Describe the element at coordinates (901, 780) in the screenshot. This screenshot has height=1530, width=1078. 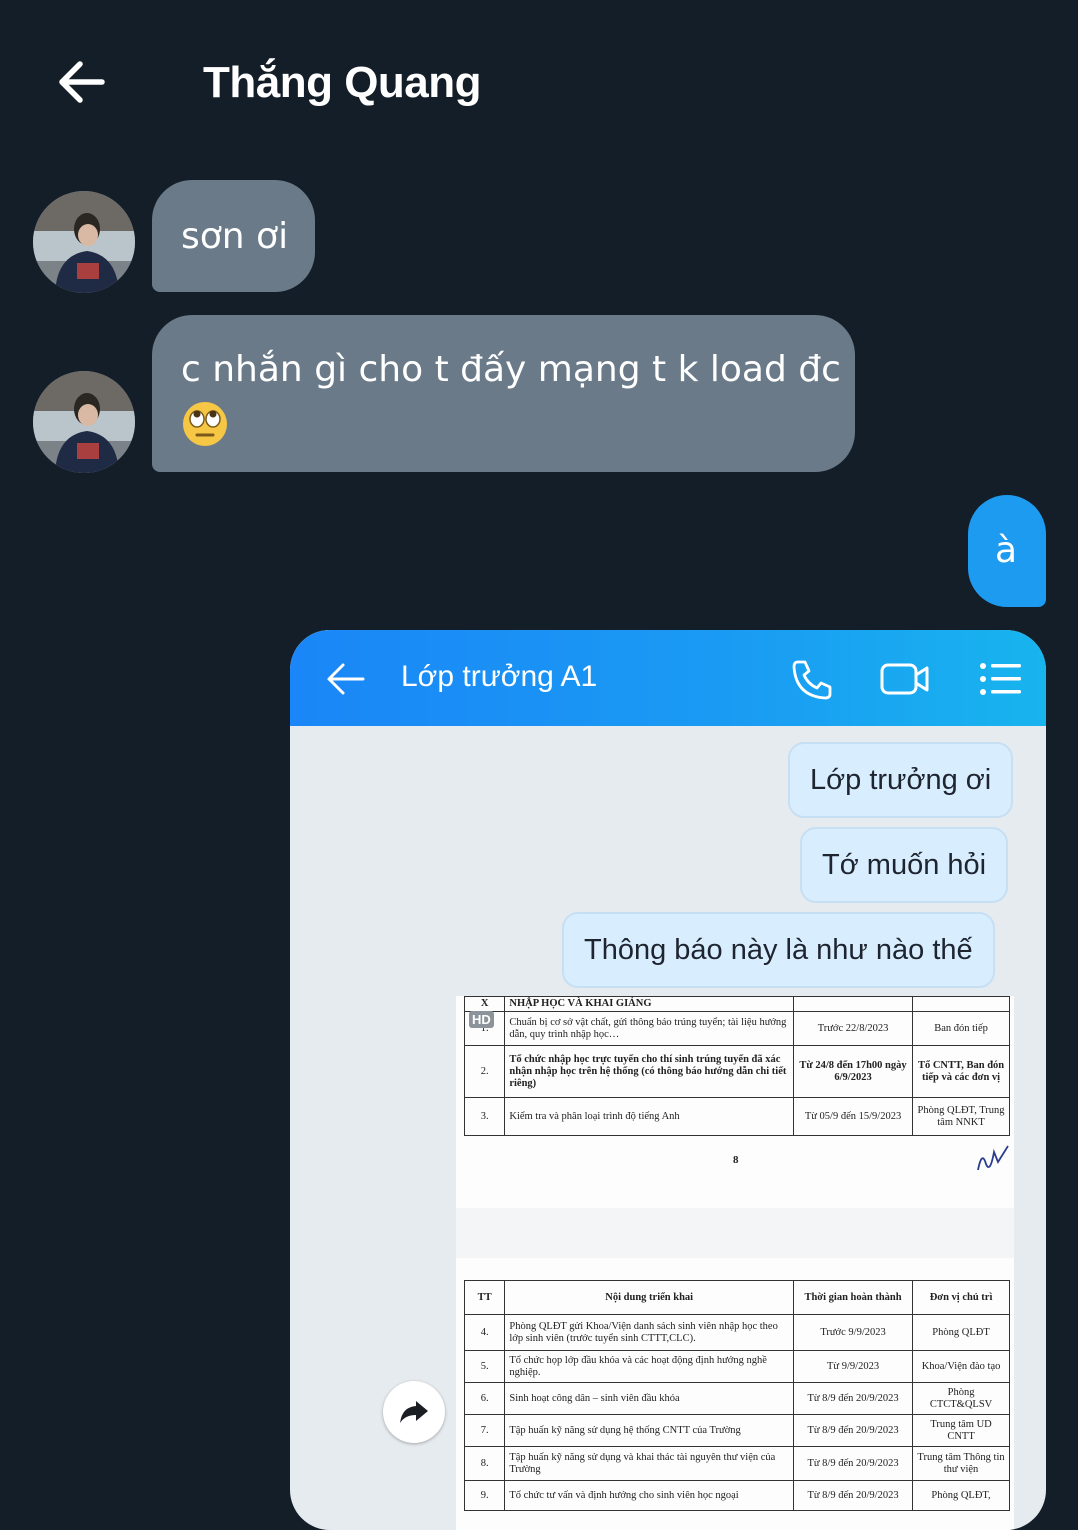
I see `screenshot-bubble: Lớp trưởng ơi` at that location.